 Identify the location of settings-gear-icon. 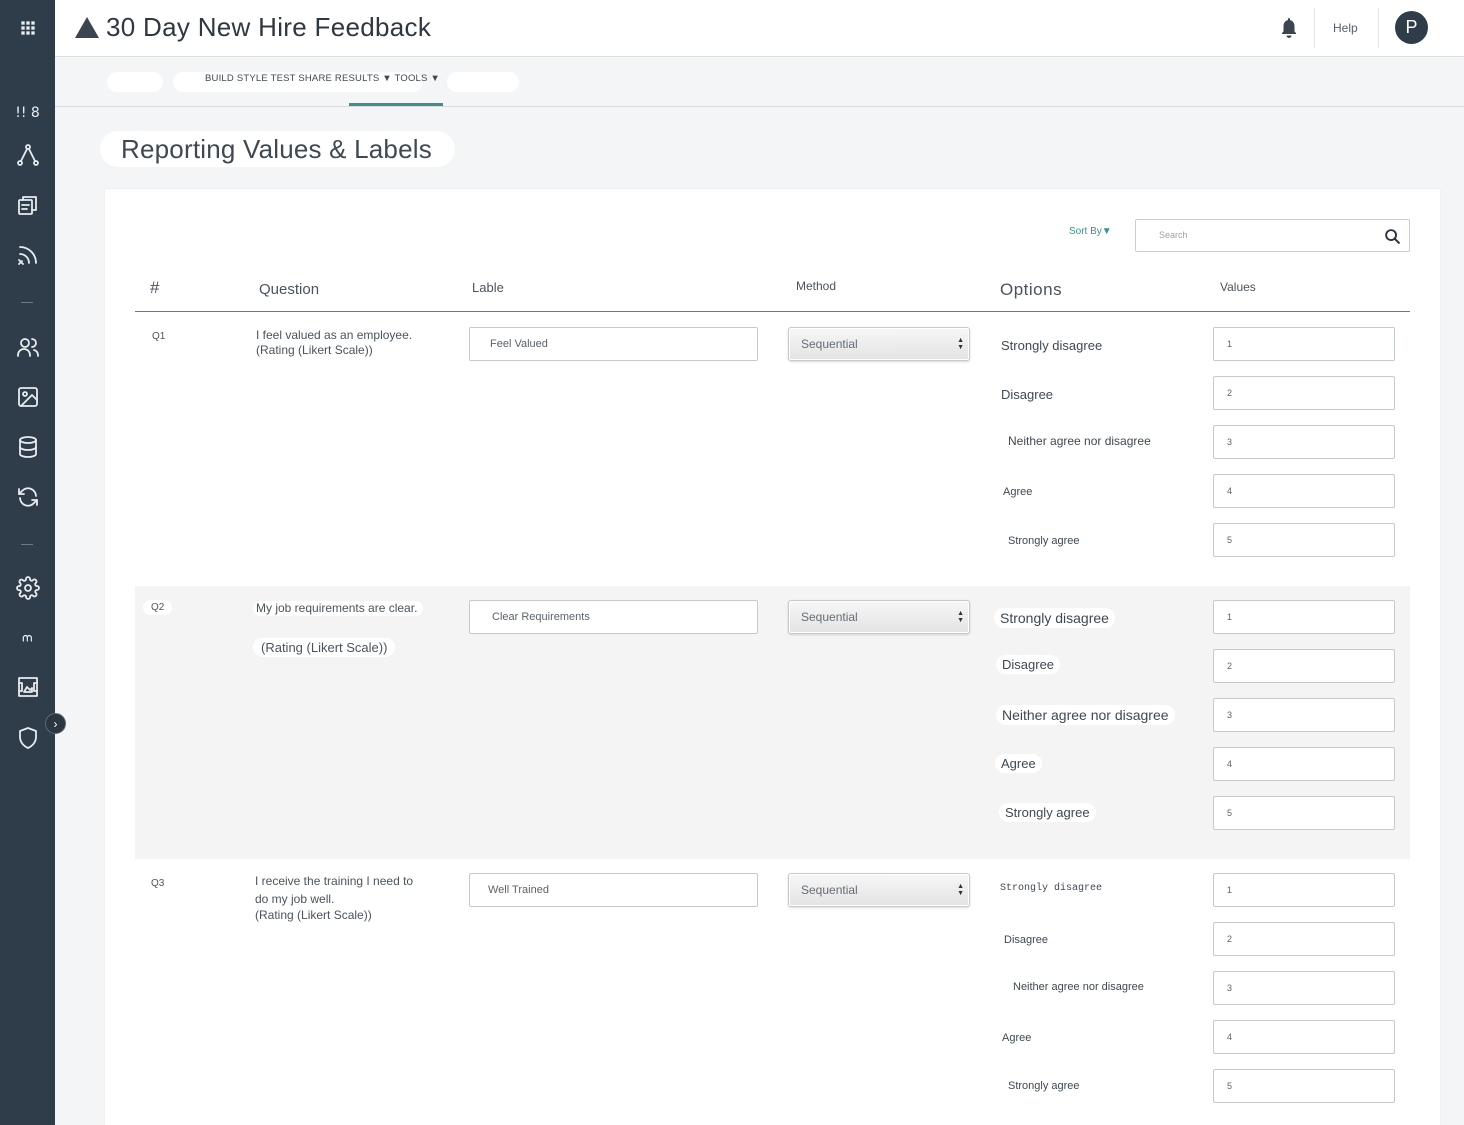
(27, 588).